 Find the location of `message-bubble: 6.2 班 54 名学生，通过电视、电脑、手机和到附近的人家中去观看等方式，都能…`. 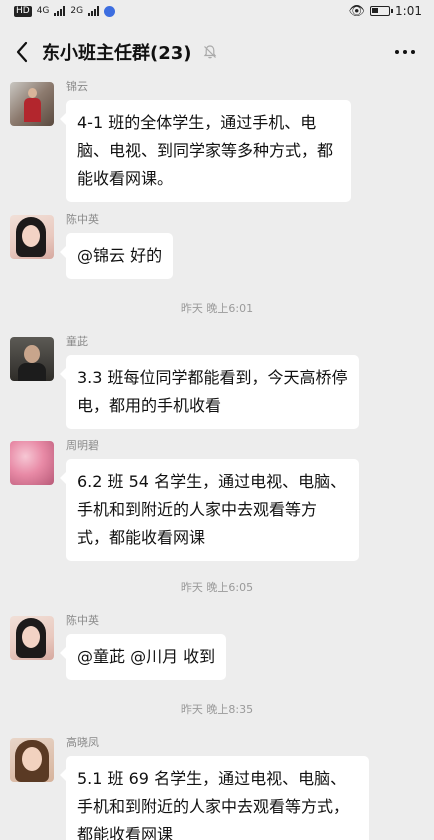

message-bubble: 6.2 班 54 名学生，通过电视、电脑、手机和到附近的人家中去观看等方式，都能… is located at coordinates (209, 510).